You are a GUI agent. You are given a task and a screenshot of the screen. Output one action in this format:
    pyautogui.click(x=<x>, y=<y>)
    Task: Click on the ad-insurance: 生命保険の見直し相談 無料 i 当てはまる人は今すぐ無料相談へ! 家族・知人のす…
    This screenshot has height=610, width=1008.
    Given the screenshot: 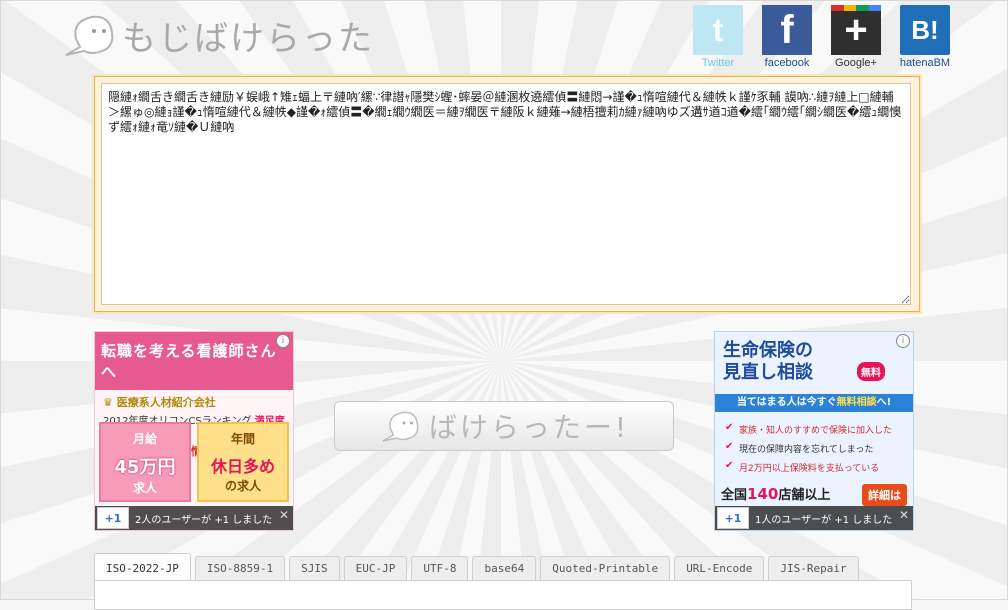 What is the action you would take?
    pyautogui.click(x=814, y=431)
    